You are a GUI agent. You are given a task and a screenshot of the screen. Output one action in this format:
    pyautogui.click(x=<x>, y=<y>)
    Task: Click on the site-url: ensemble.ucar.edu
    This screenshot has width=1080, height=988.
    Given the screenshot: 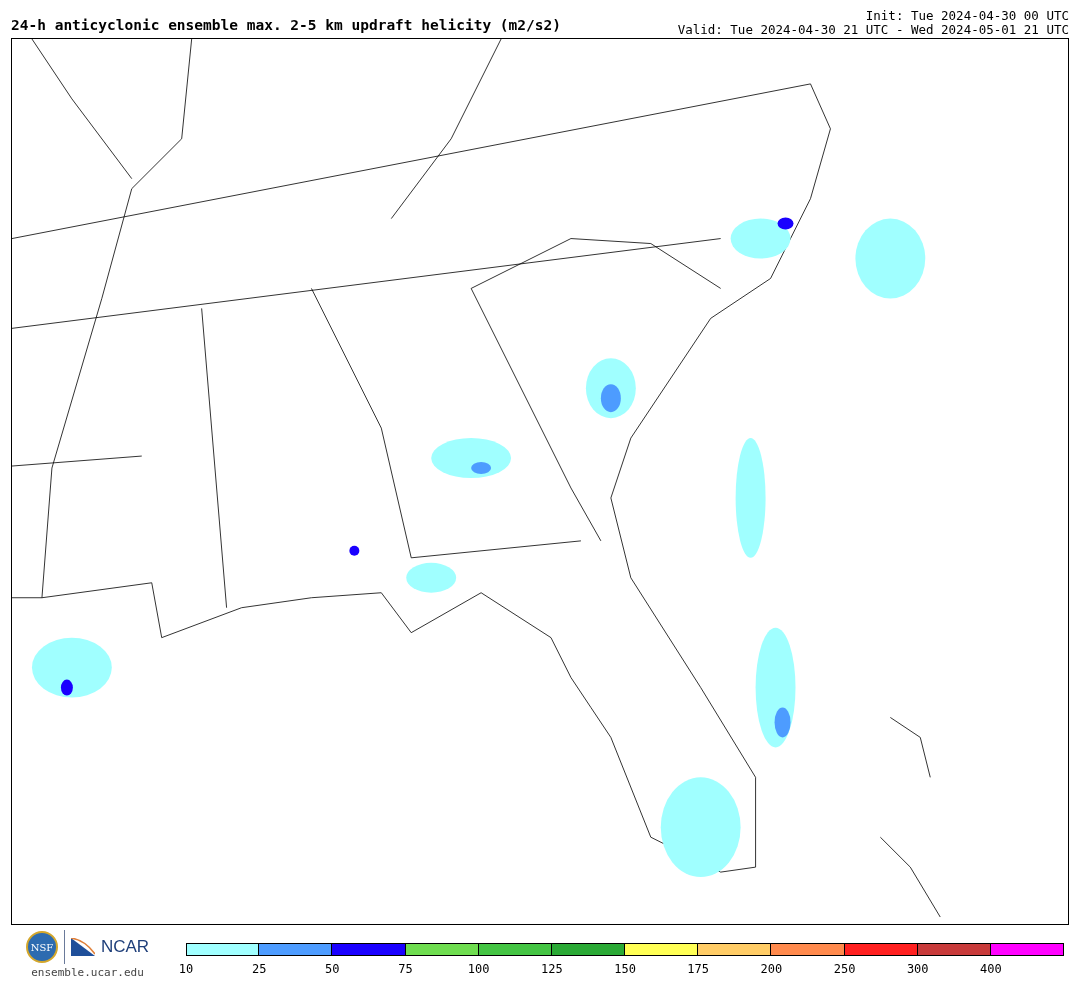 What is the action you would take?
    pyautogui.click(x=87, y=972)
    